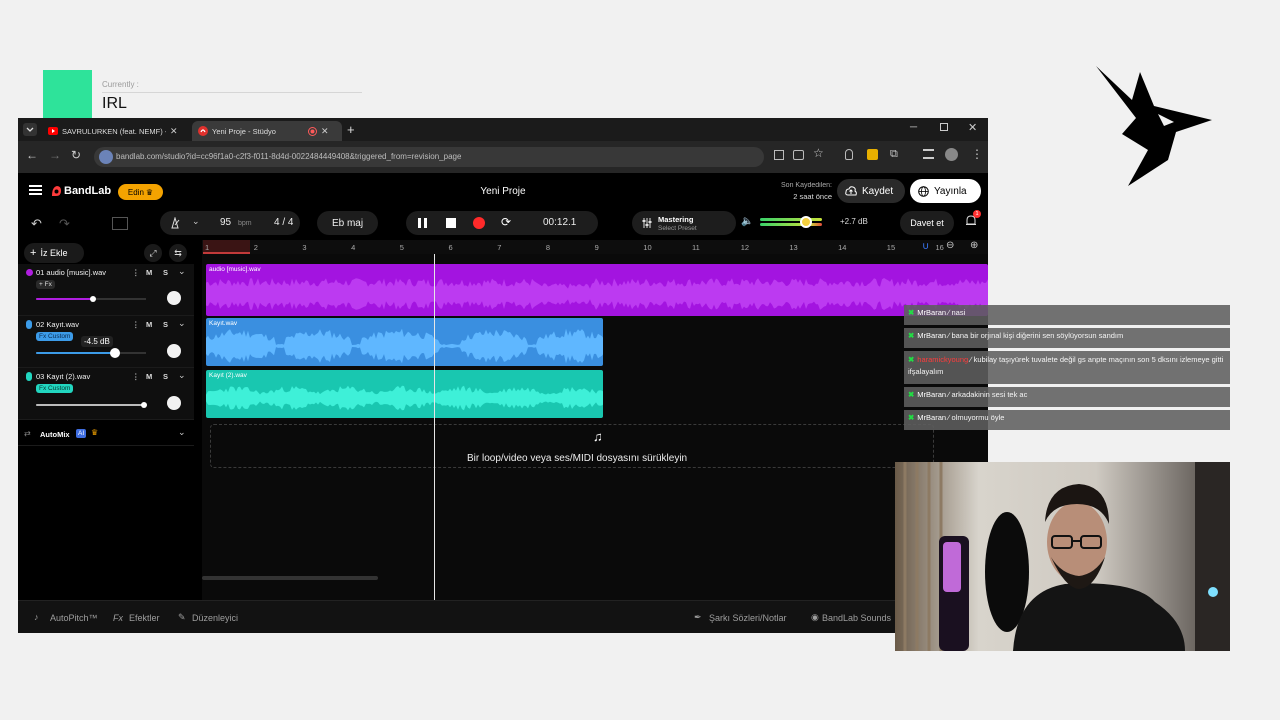 Image resolution: width=1280 pixels, height=720 pixels. What do you see at coordinates (871, 191) in the screenshot?
I see `save-button: Kaydet` at bounding box center [871, 191].